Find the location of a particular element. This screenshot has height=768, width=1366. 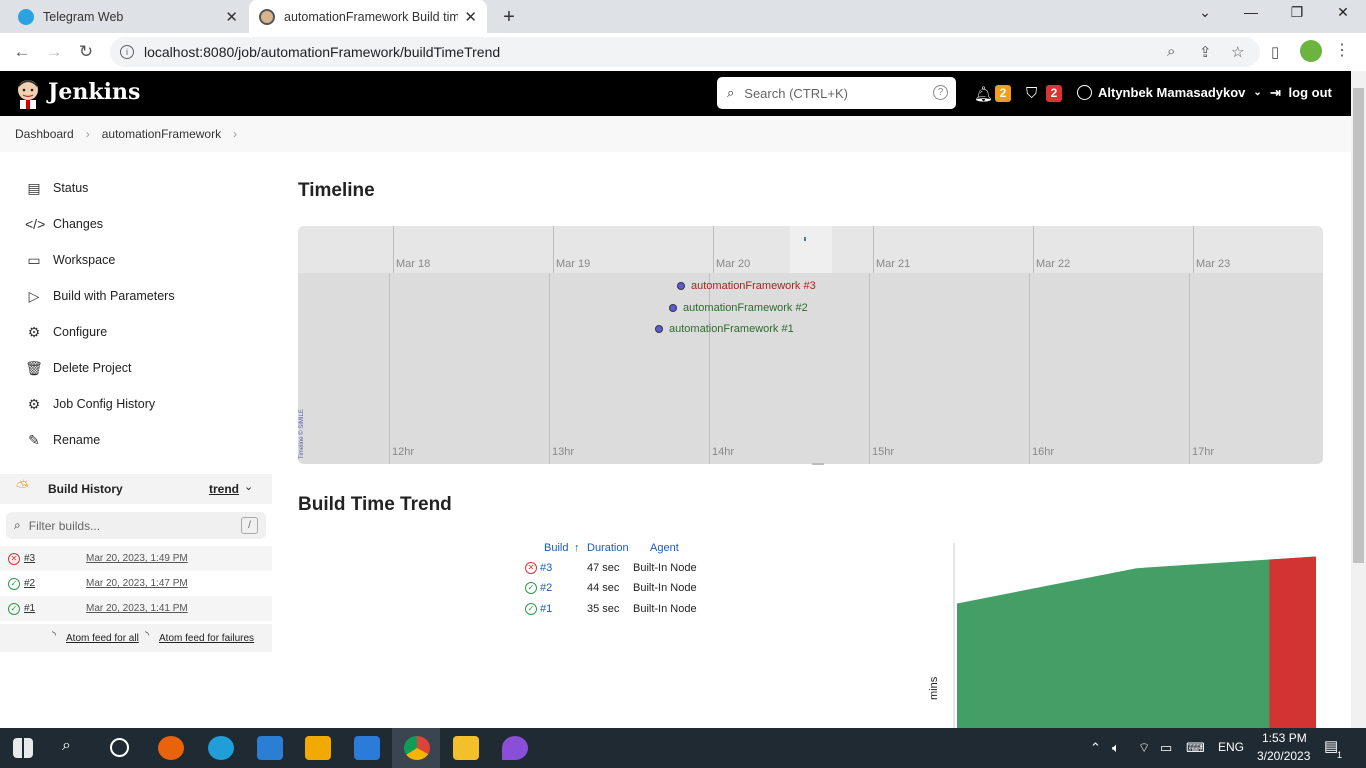

tab-jenkins: automationFramework Build time ✕ is located at coordinates (368, 16).